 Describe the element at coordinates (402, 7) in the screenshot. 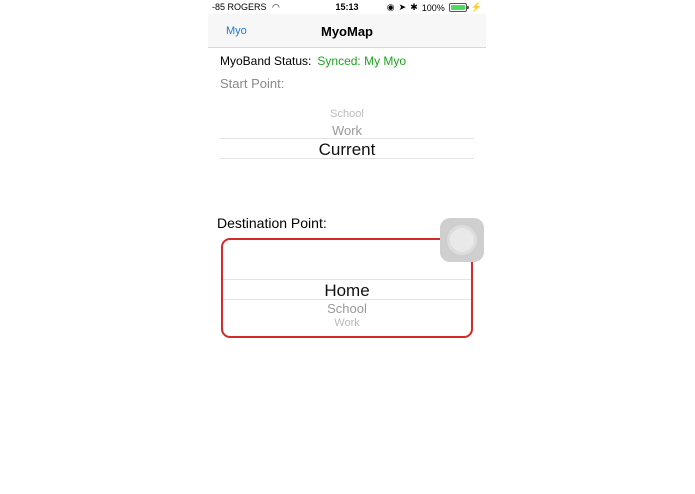

I see `location-icon: ➤` at that location.